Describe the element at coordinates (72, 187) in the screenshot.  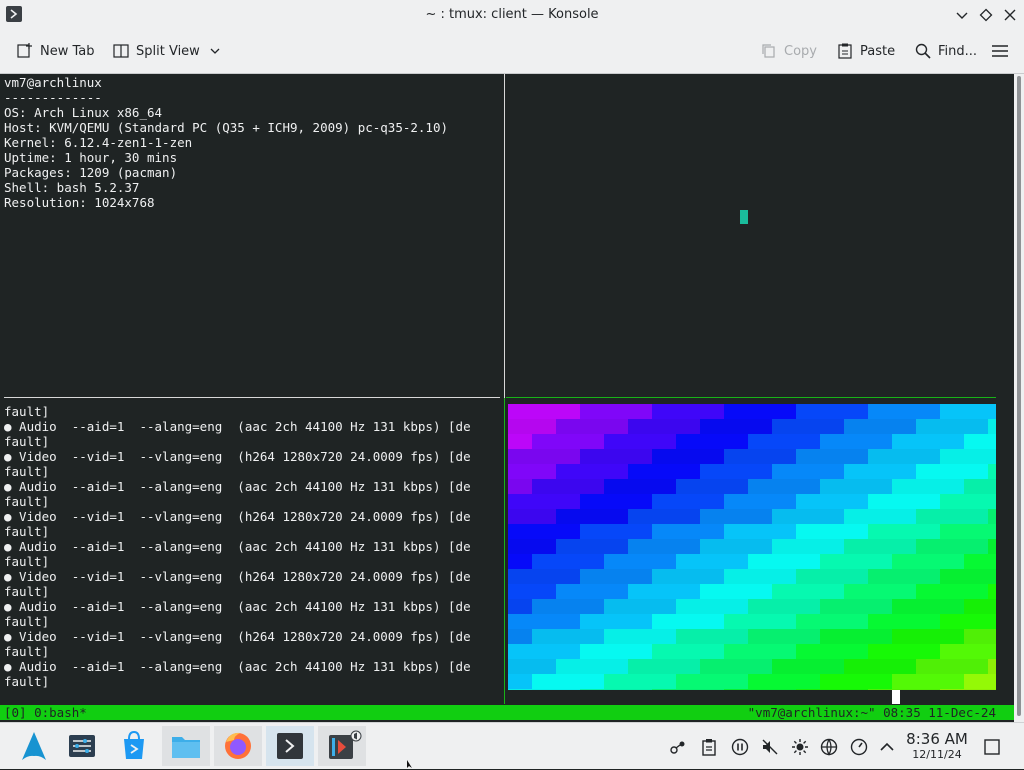
I see `terminal-line: Shell: bash 5.2.37` at that location.